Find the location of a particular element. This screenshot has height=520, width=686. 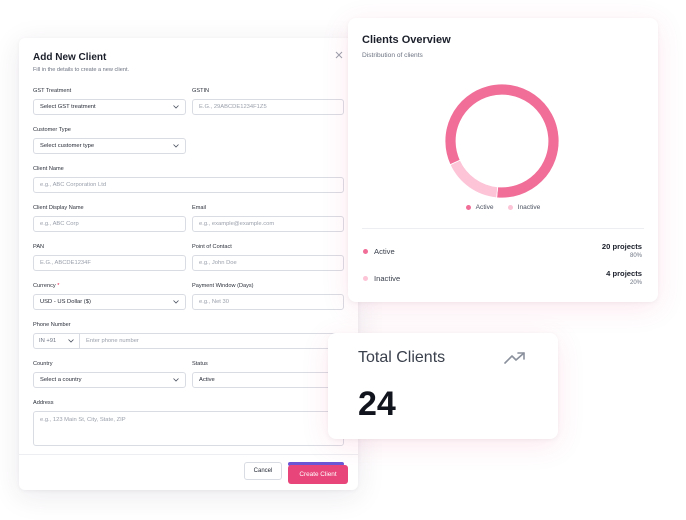

payment-window-label: Payment Window (Days) is located at coordinates (223, 286).